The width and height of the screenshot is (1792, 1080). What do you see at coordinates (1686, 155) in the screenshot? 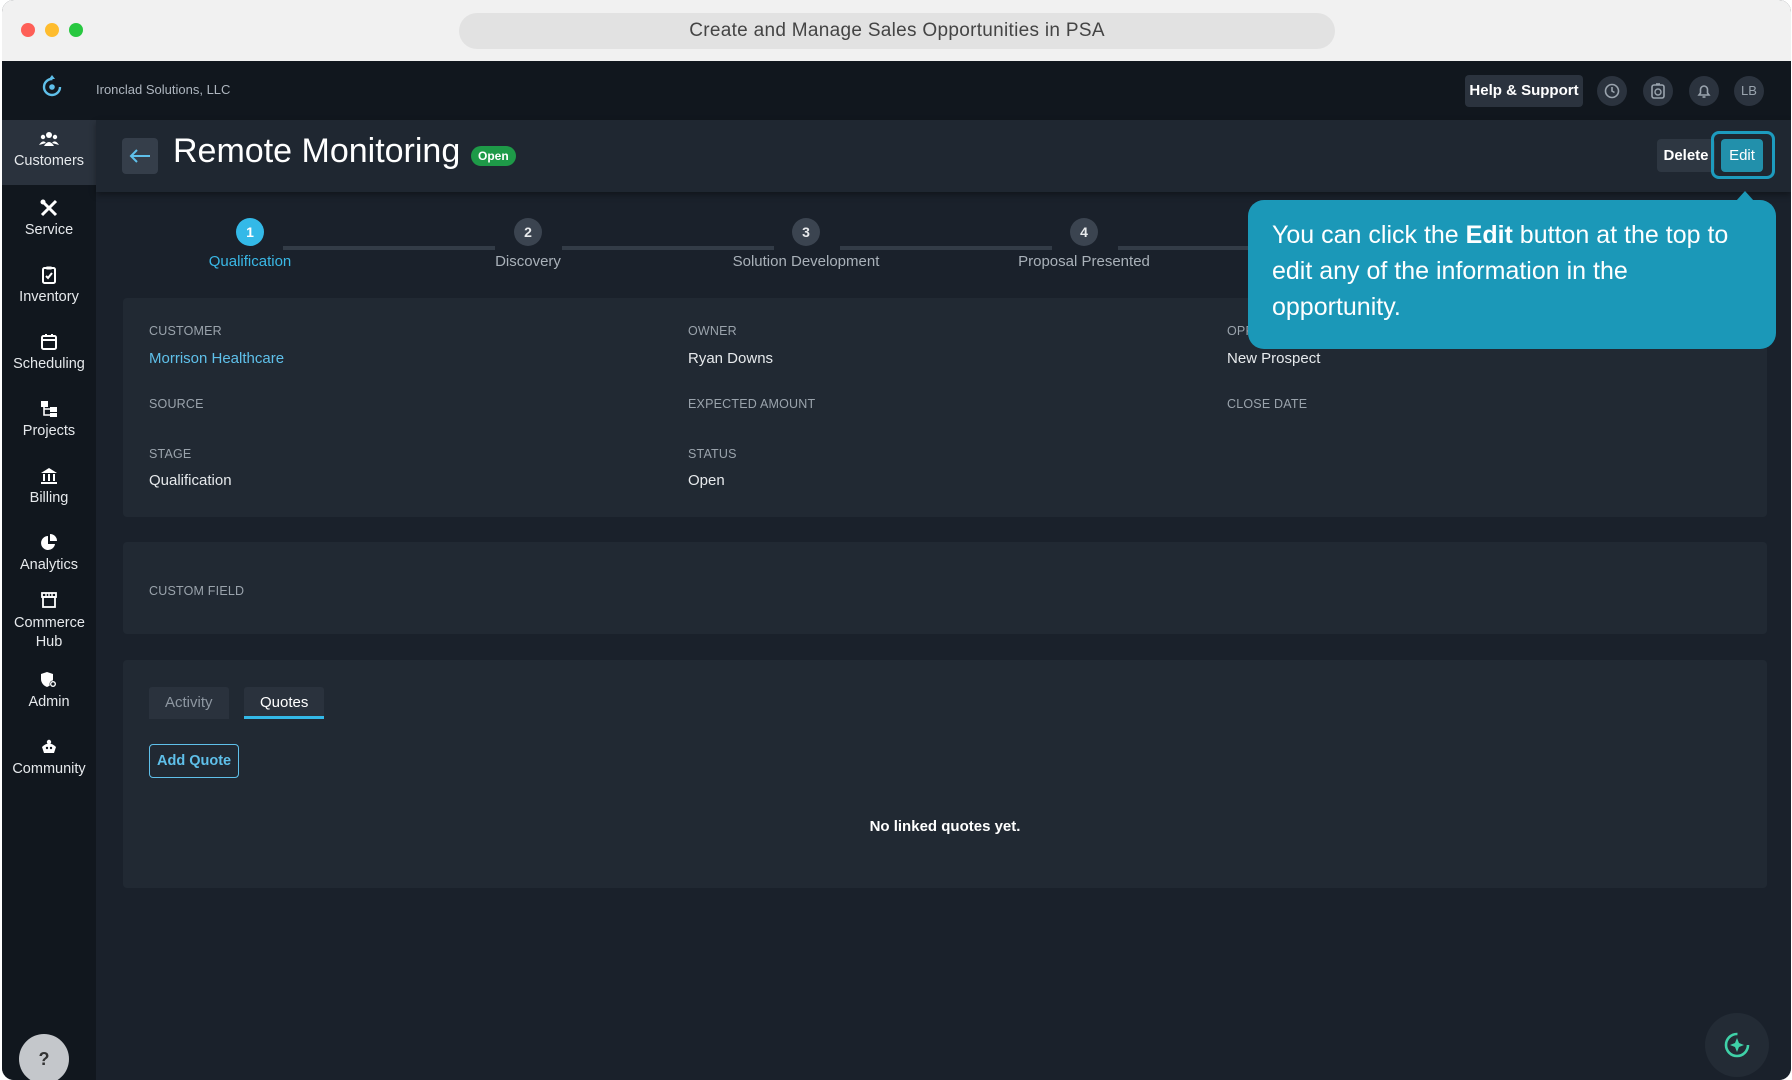
I see `delete-button: Delete` at bounding box center [1686, 155].